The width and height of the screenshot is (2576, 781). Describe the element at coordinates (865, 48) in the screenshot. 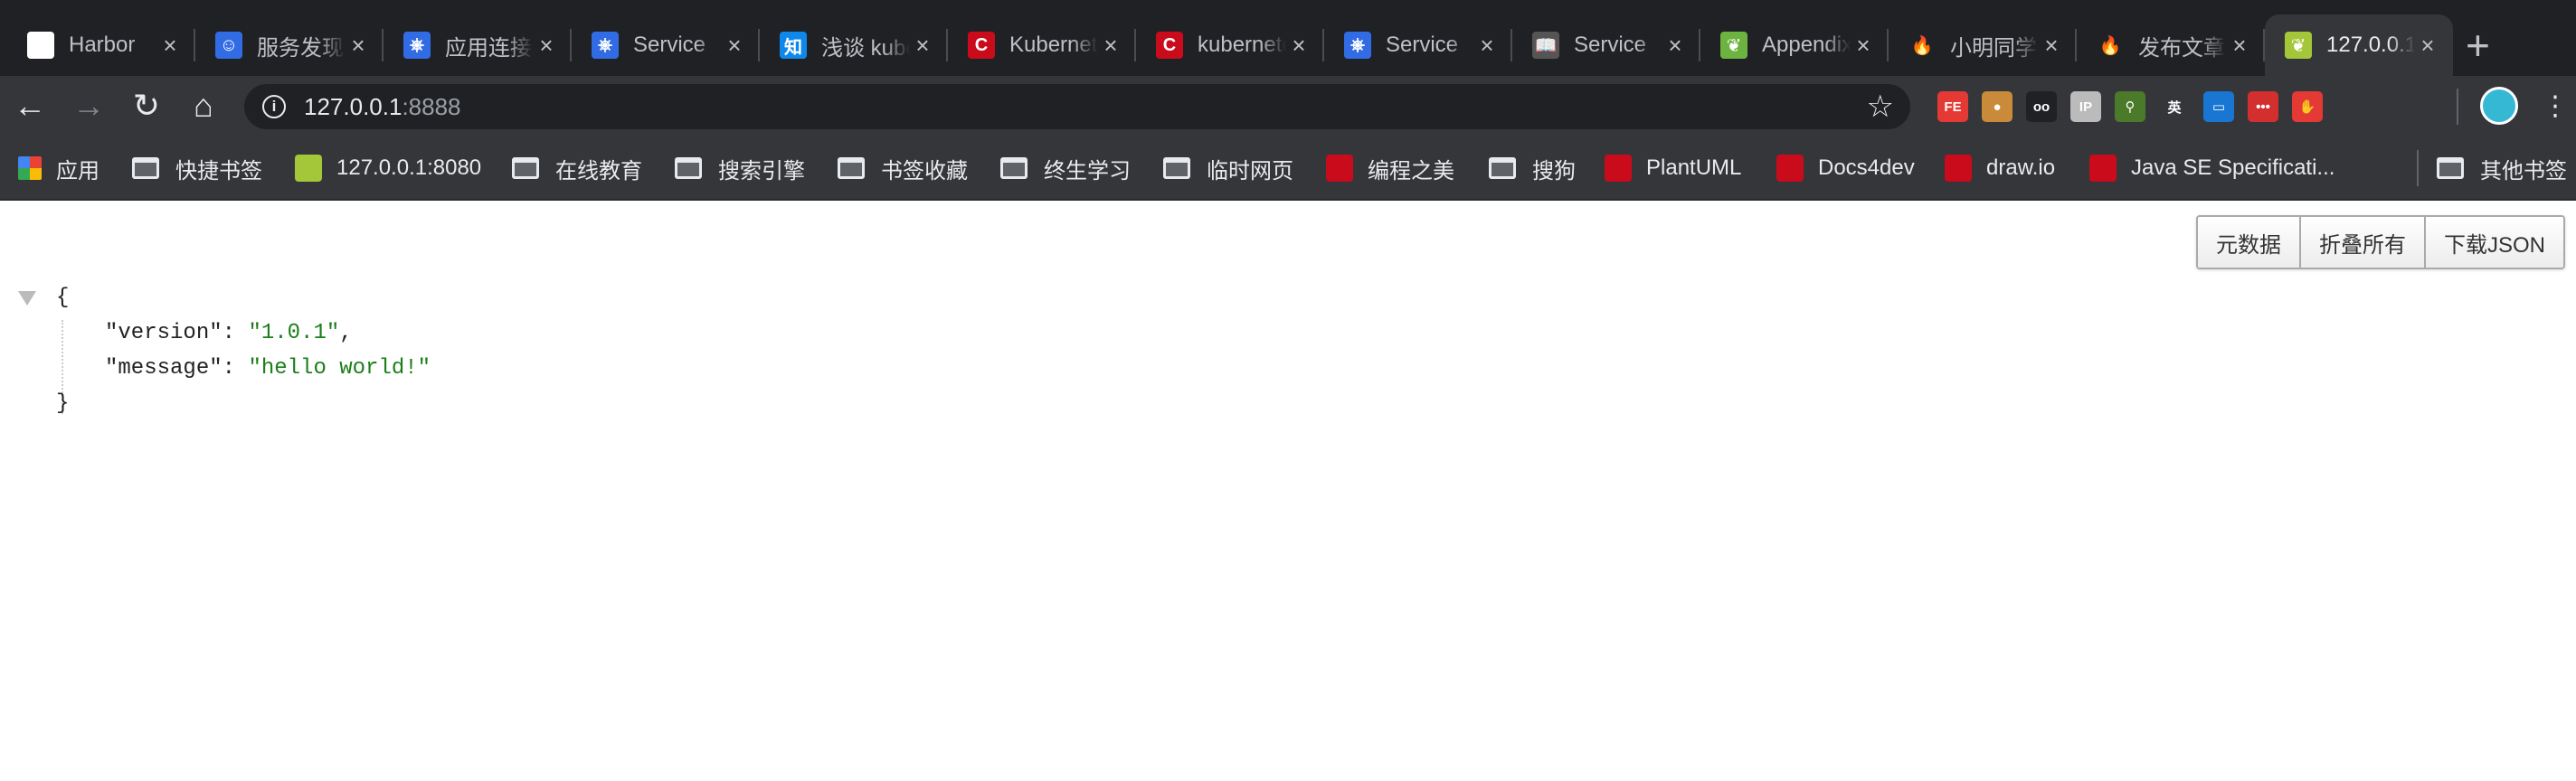

I see `tab-title: 浅谈 kube` at that location.